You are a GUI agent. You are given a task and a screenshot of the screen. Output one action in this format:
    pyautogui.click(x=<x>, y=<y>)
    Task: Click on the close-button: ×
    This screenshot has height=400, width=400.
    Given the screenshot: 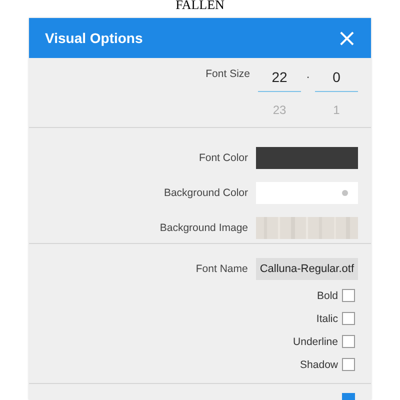 What is the action you would take?
    pyautogui.click(x=346, y=38)
    